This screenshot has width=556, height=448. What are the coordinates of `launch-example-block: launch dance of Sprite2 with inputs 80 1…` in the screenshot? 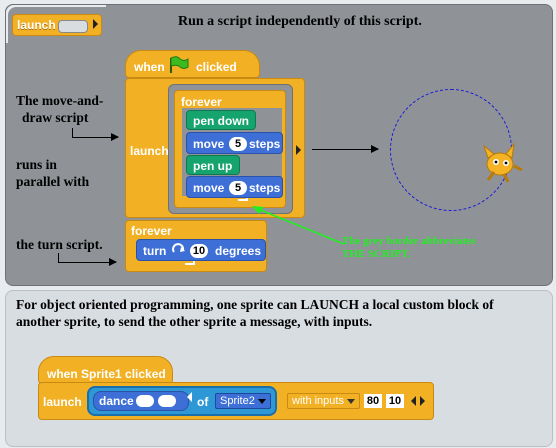 It's located at (236, 401).